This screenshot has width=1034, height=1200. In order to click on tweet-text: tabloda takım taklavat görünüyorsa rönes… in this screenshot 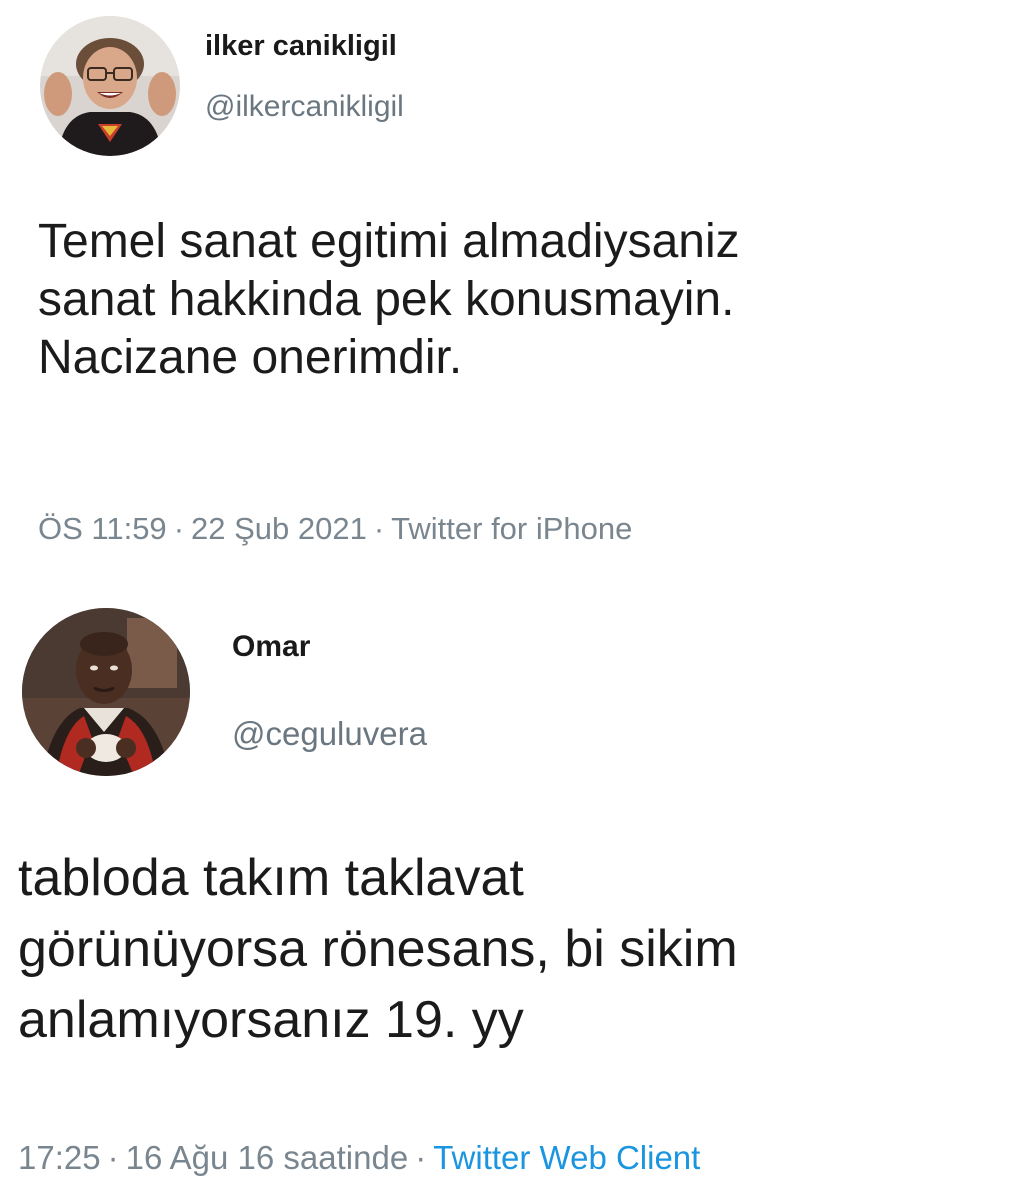, I will do `click(378, 949)`.